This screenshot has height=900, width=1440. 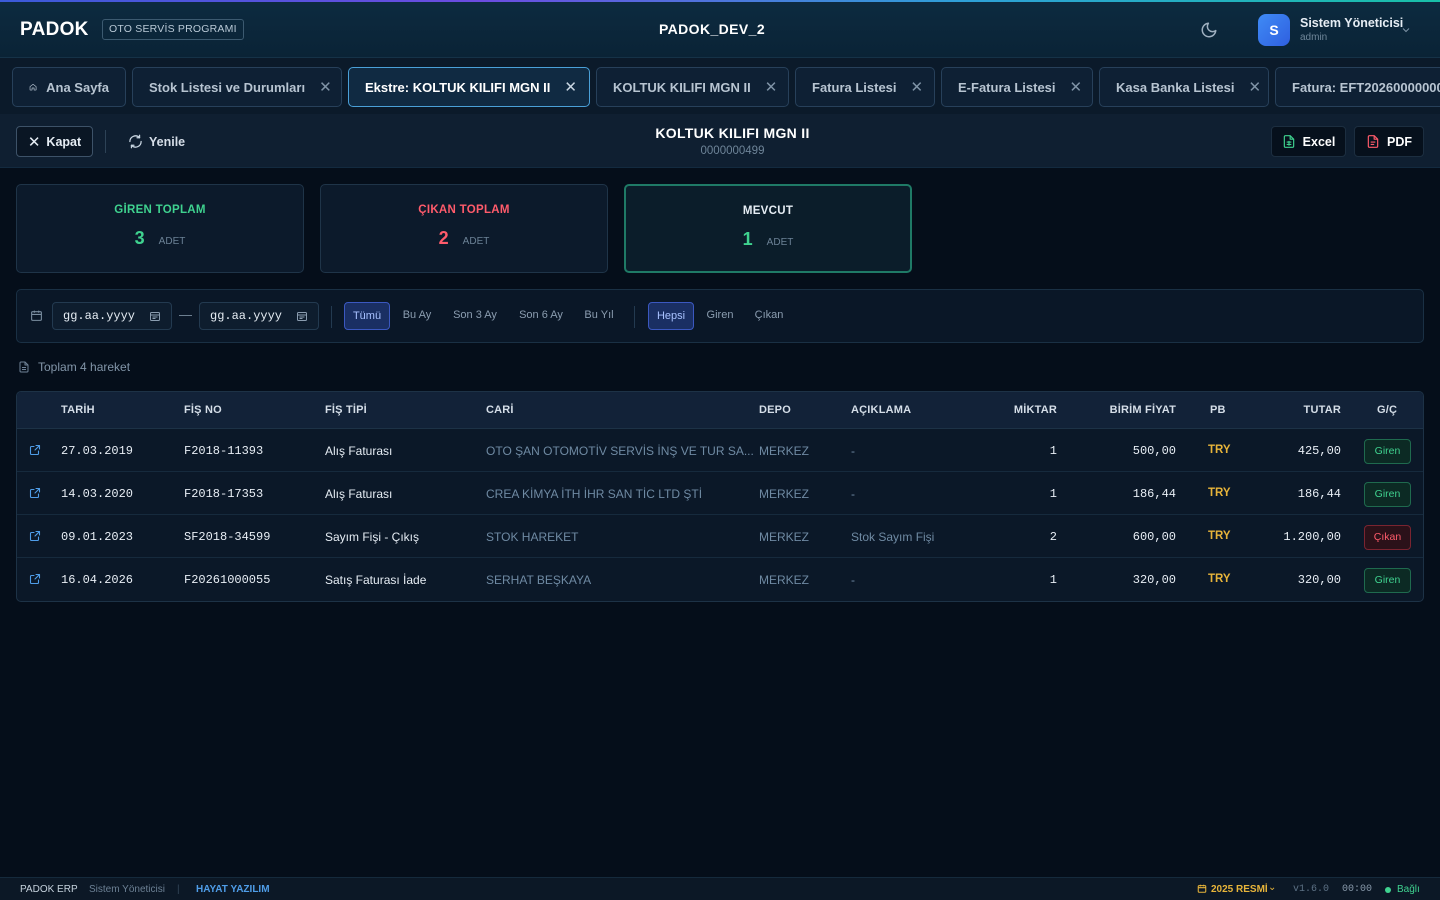 I want to click on pdf-export-button: PDF, so click(x=1389, y=141).